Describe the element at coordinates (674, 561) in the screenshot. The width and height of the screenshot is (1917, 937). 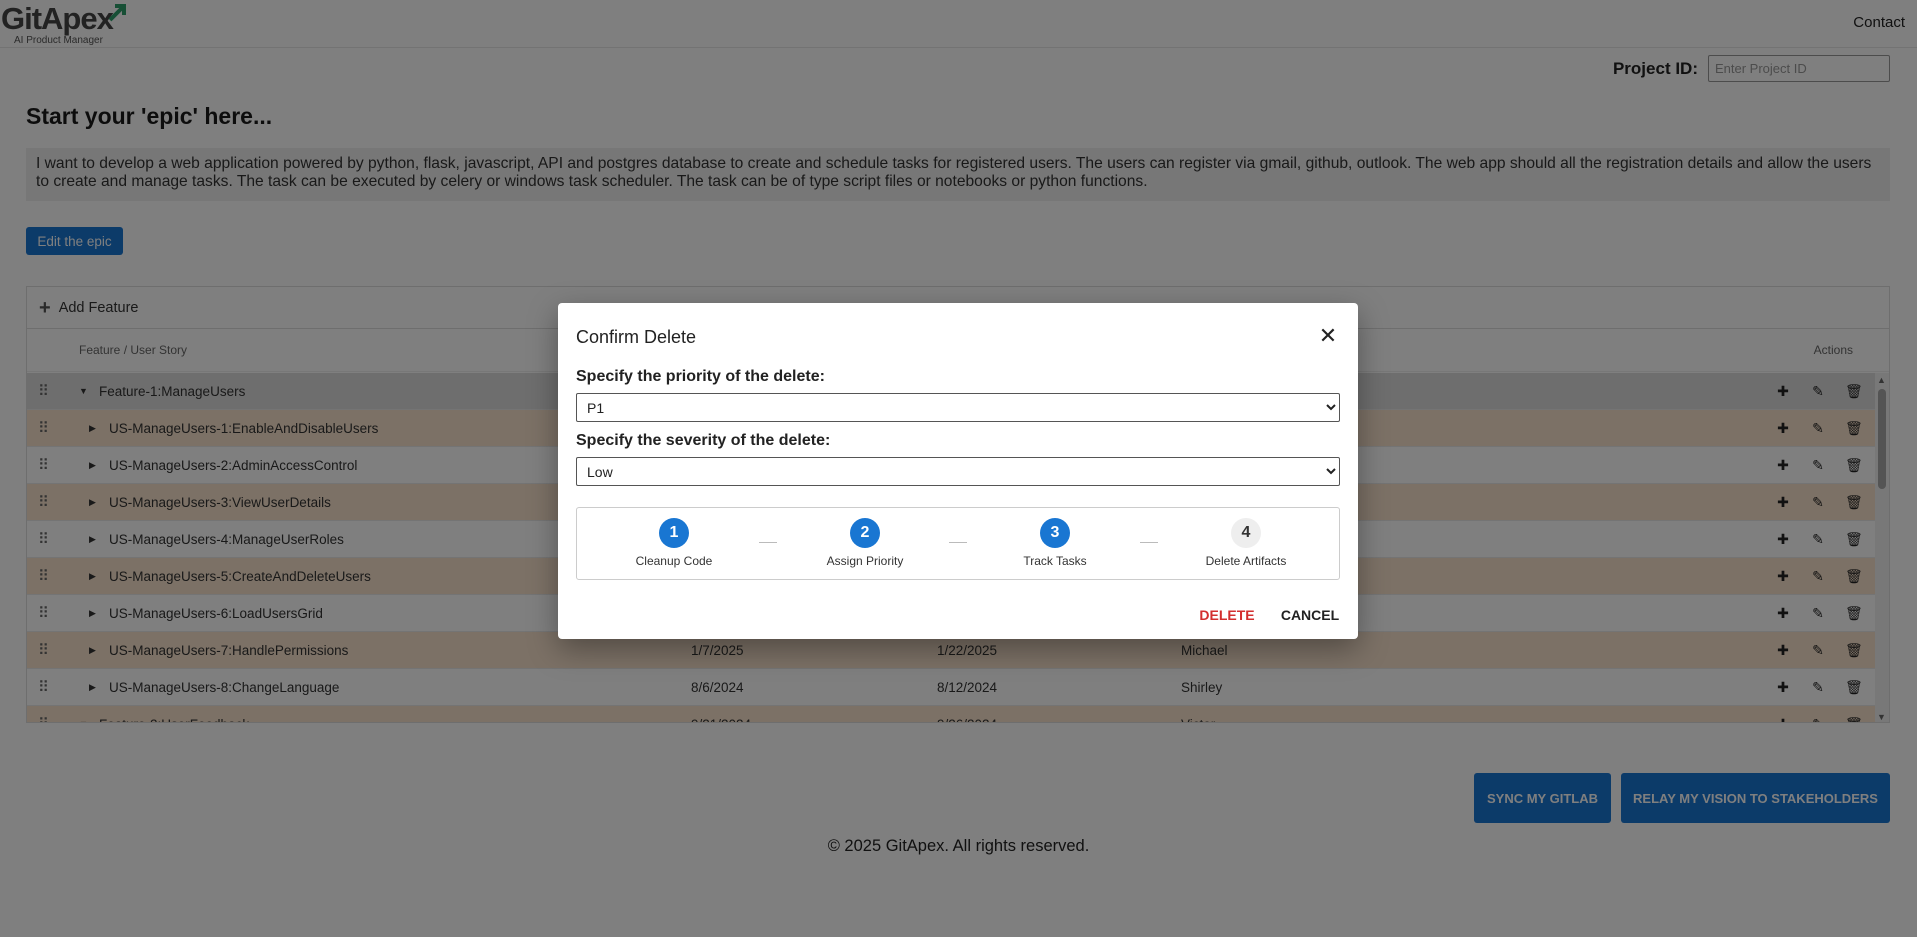
I see `step-label: Cleanup Code` at that location.